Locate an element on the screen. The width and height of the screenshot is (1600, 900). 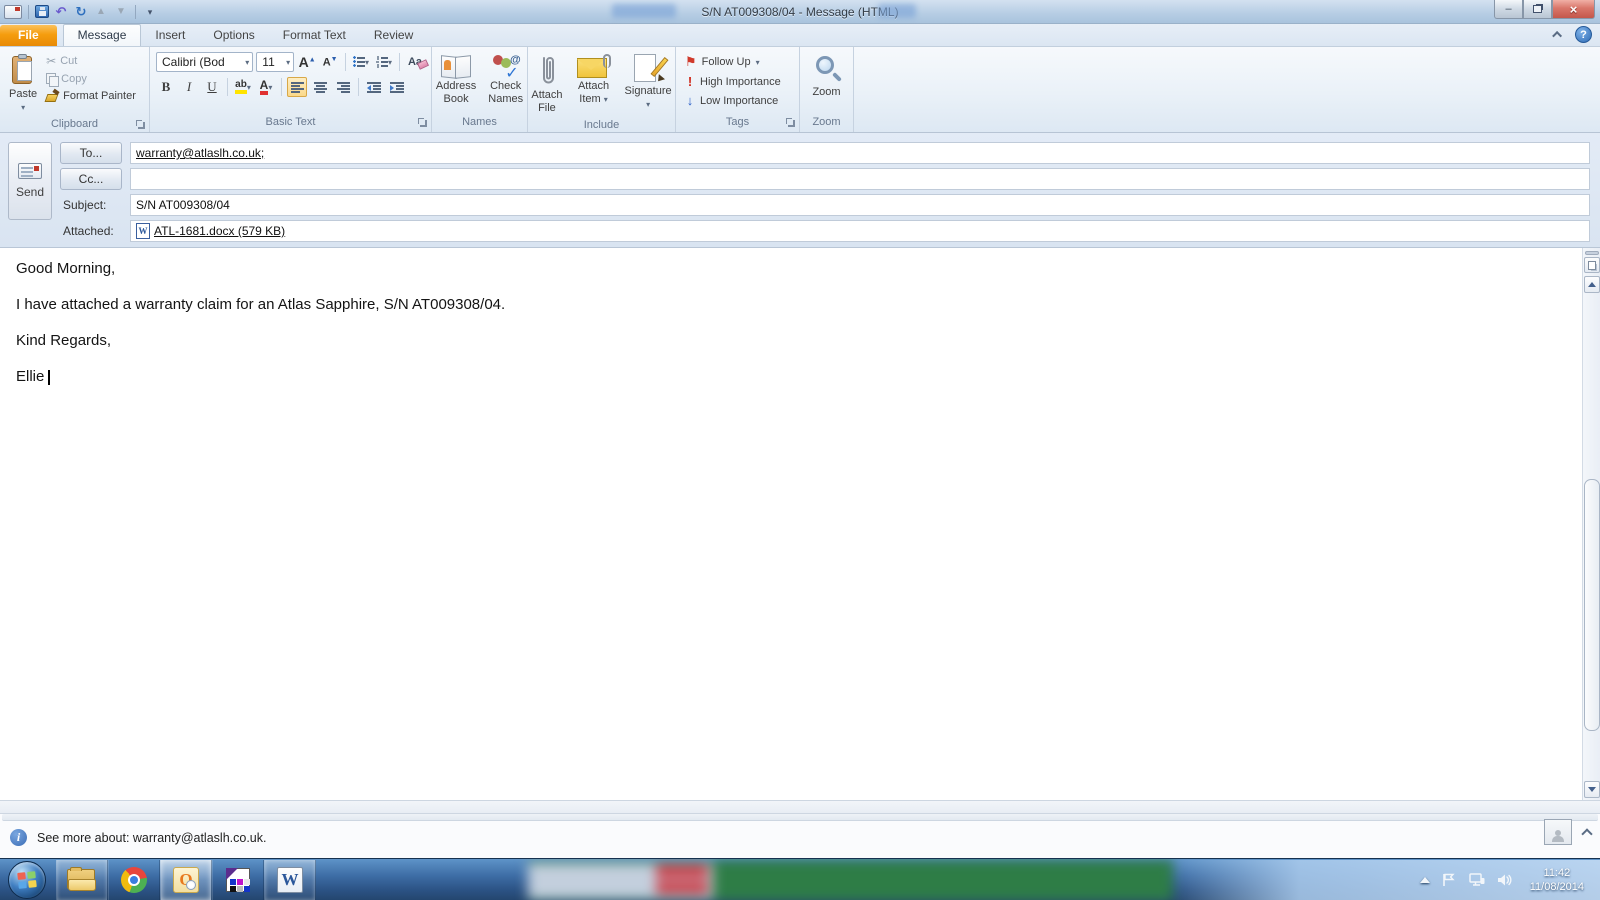
attachment-item: W ATL-1681.docx (579 KB) is located at coordinates (210, 231).